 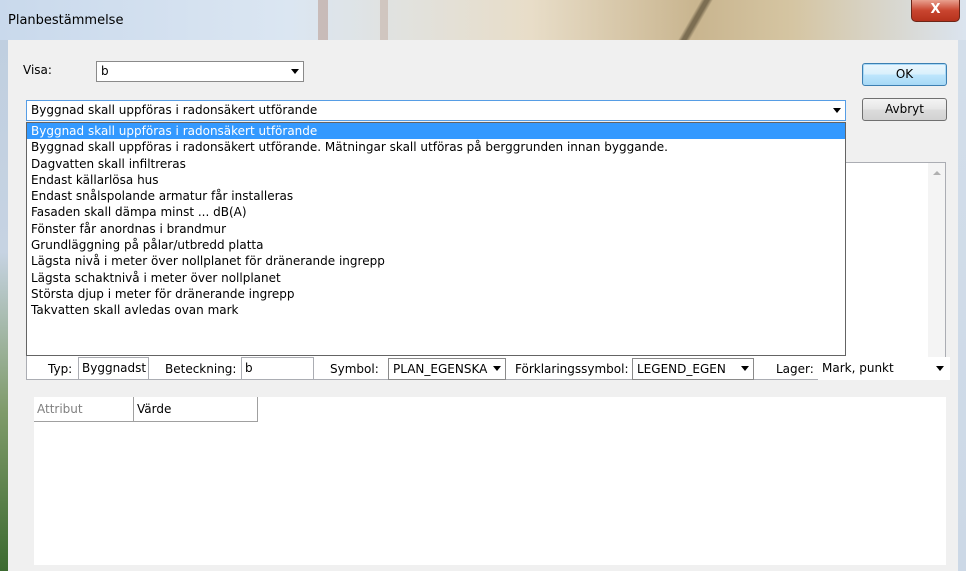 I want to click on list-item: Endast källarlösa hus, so click(x=436, y=180).